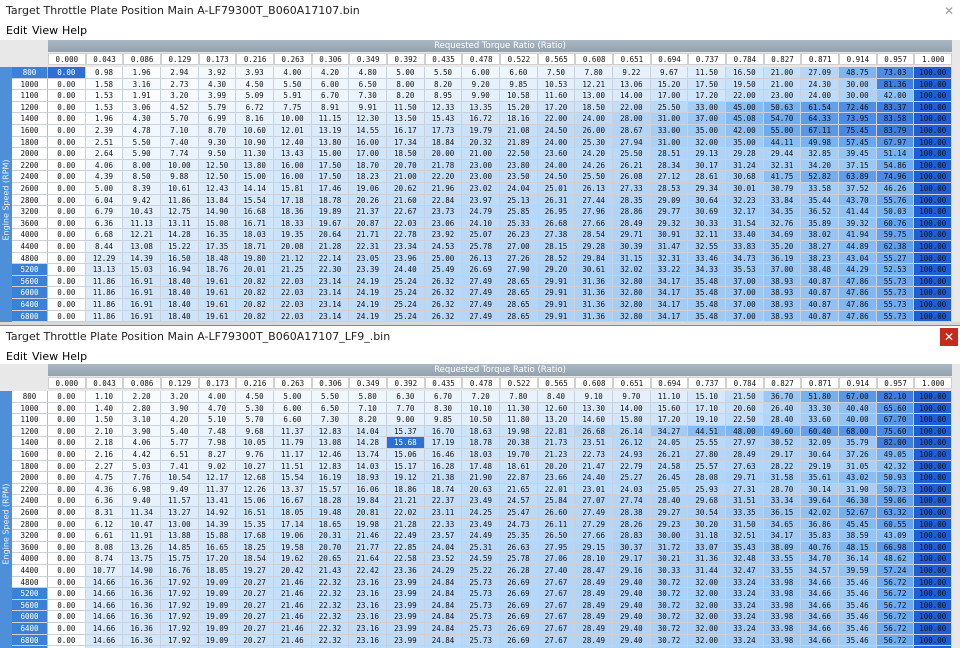  What do you see at coordinates (293, 617) in the screenshot?
I see `table-cell: 21.46` at bounding box center [293, 617].